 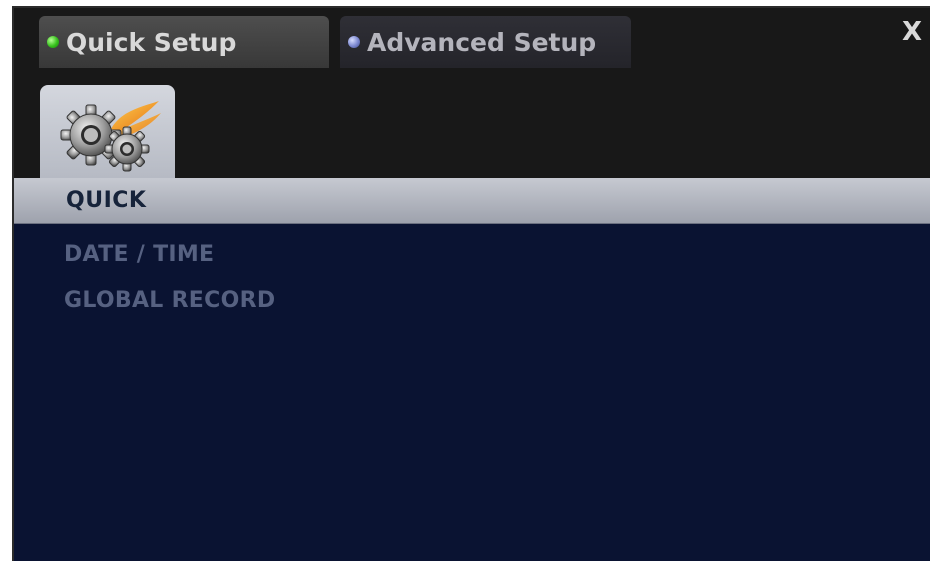 I want to click on tab-advanced-setup: Advanced Setup, so click(x=485, y=42).